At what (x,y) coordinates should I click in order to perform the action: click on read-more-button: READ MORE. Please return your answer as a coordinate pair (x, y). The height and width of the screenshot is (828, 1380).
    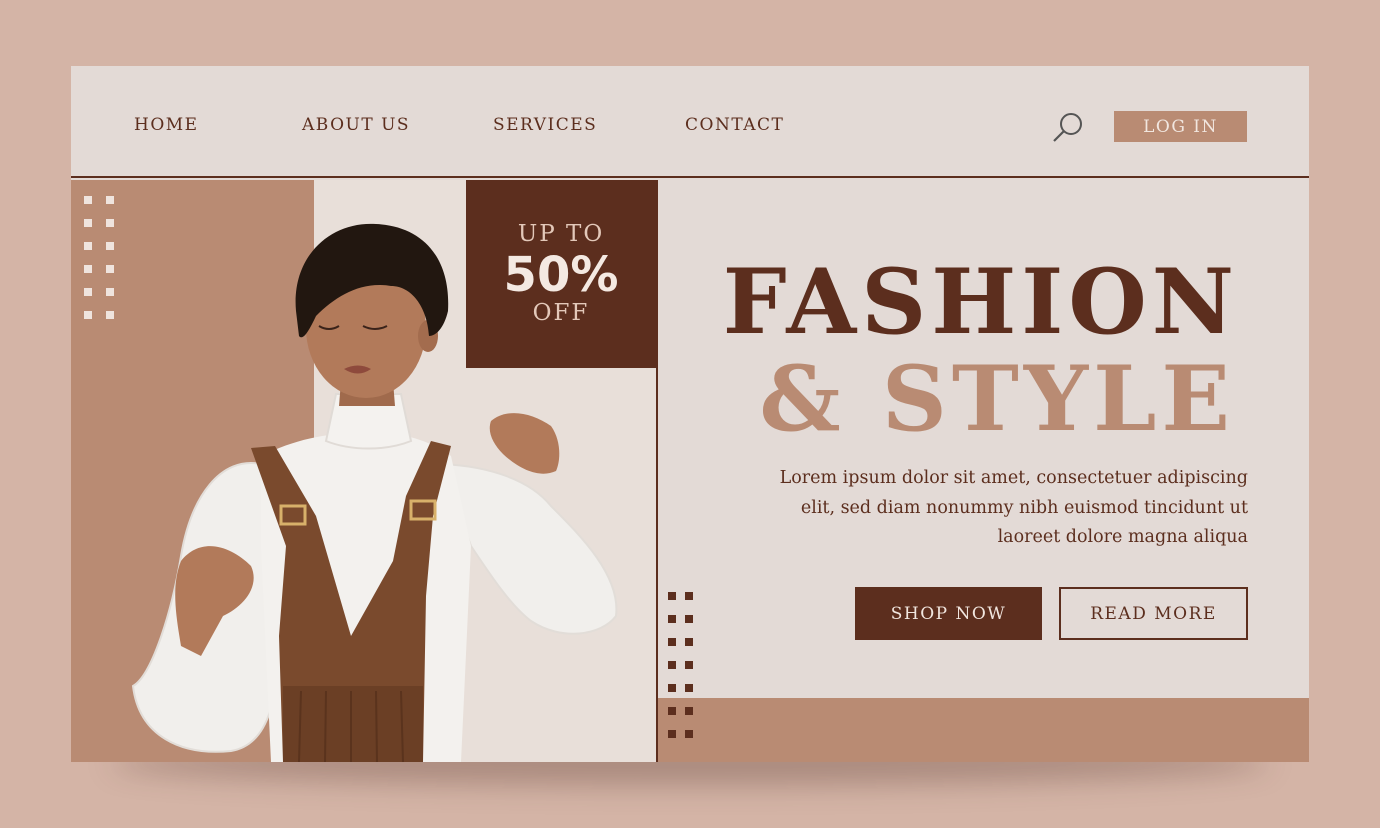
    Looking at the image, I should click on (1153, 613).